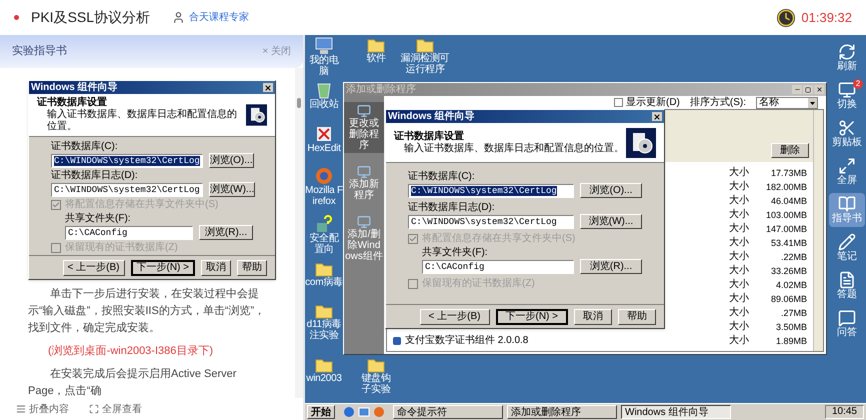 The image size is (866, 420). What do you see at coordinates (785, 229) in the screenshot?
I see `size-value: 147.00MB` at bounding box center [785, 229].